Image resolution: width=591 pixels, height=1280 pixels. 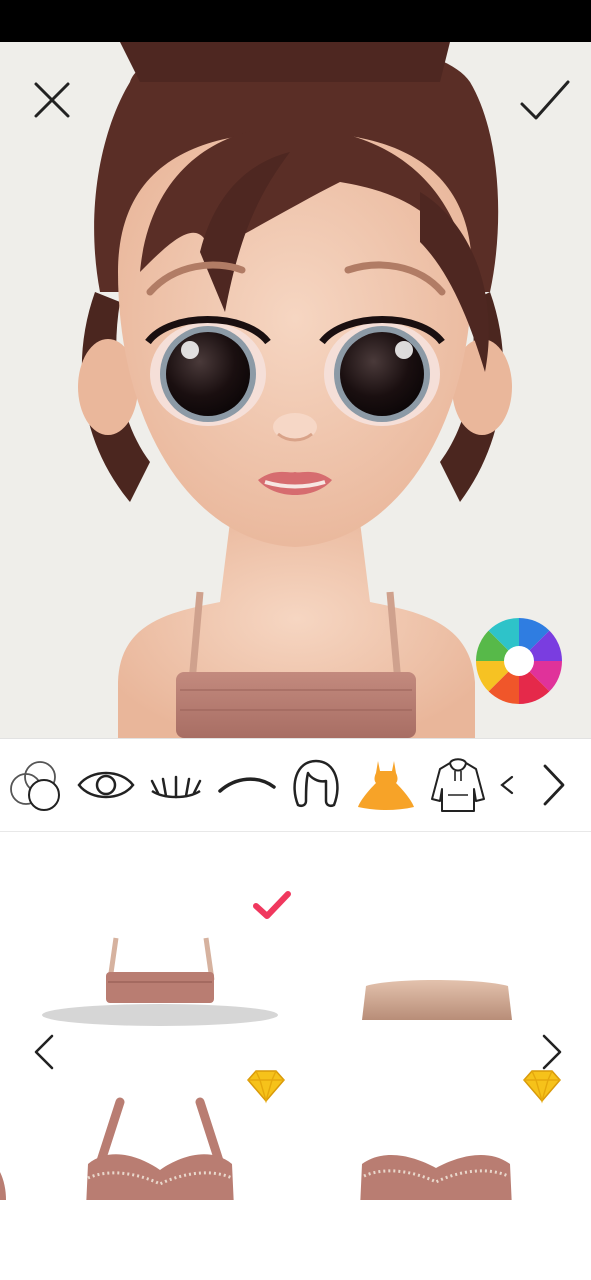 I want to click on plain-bandeau-thumbnail, so click(x=437, y=1000).